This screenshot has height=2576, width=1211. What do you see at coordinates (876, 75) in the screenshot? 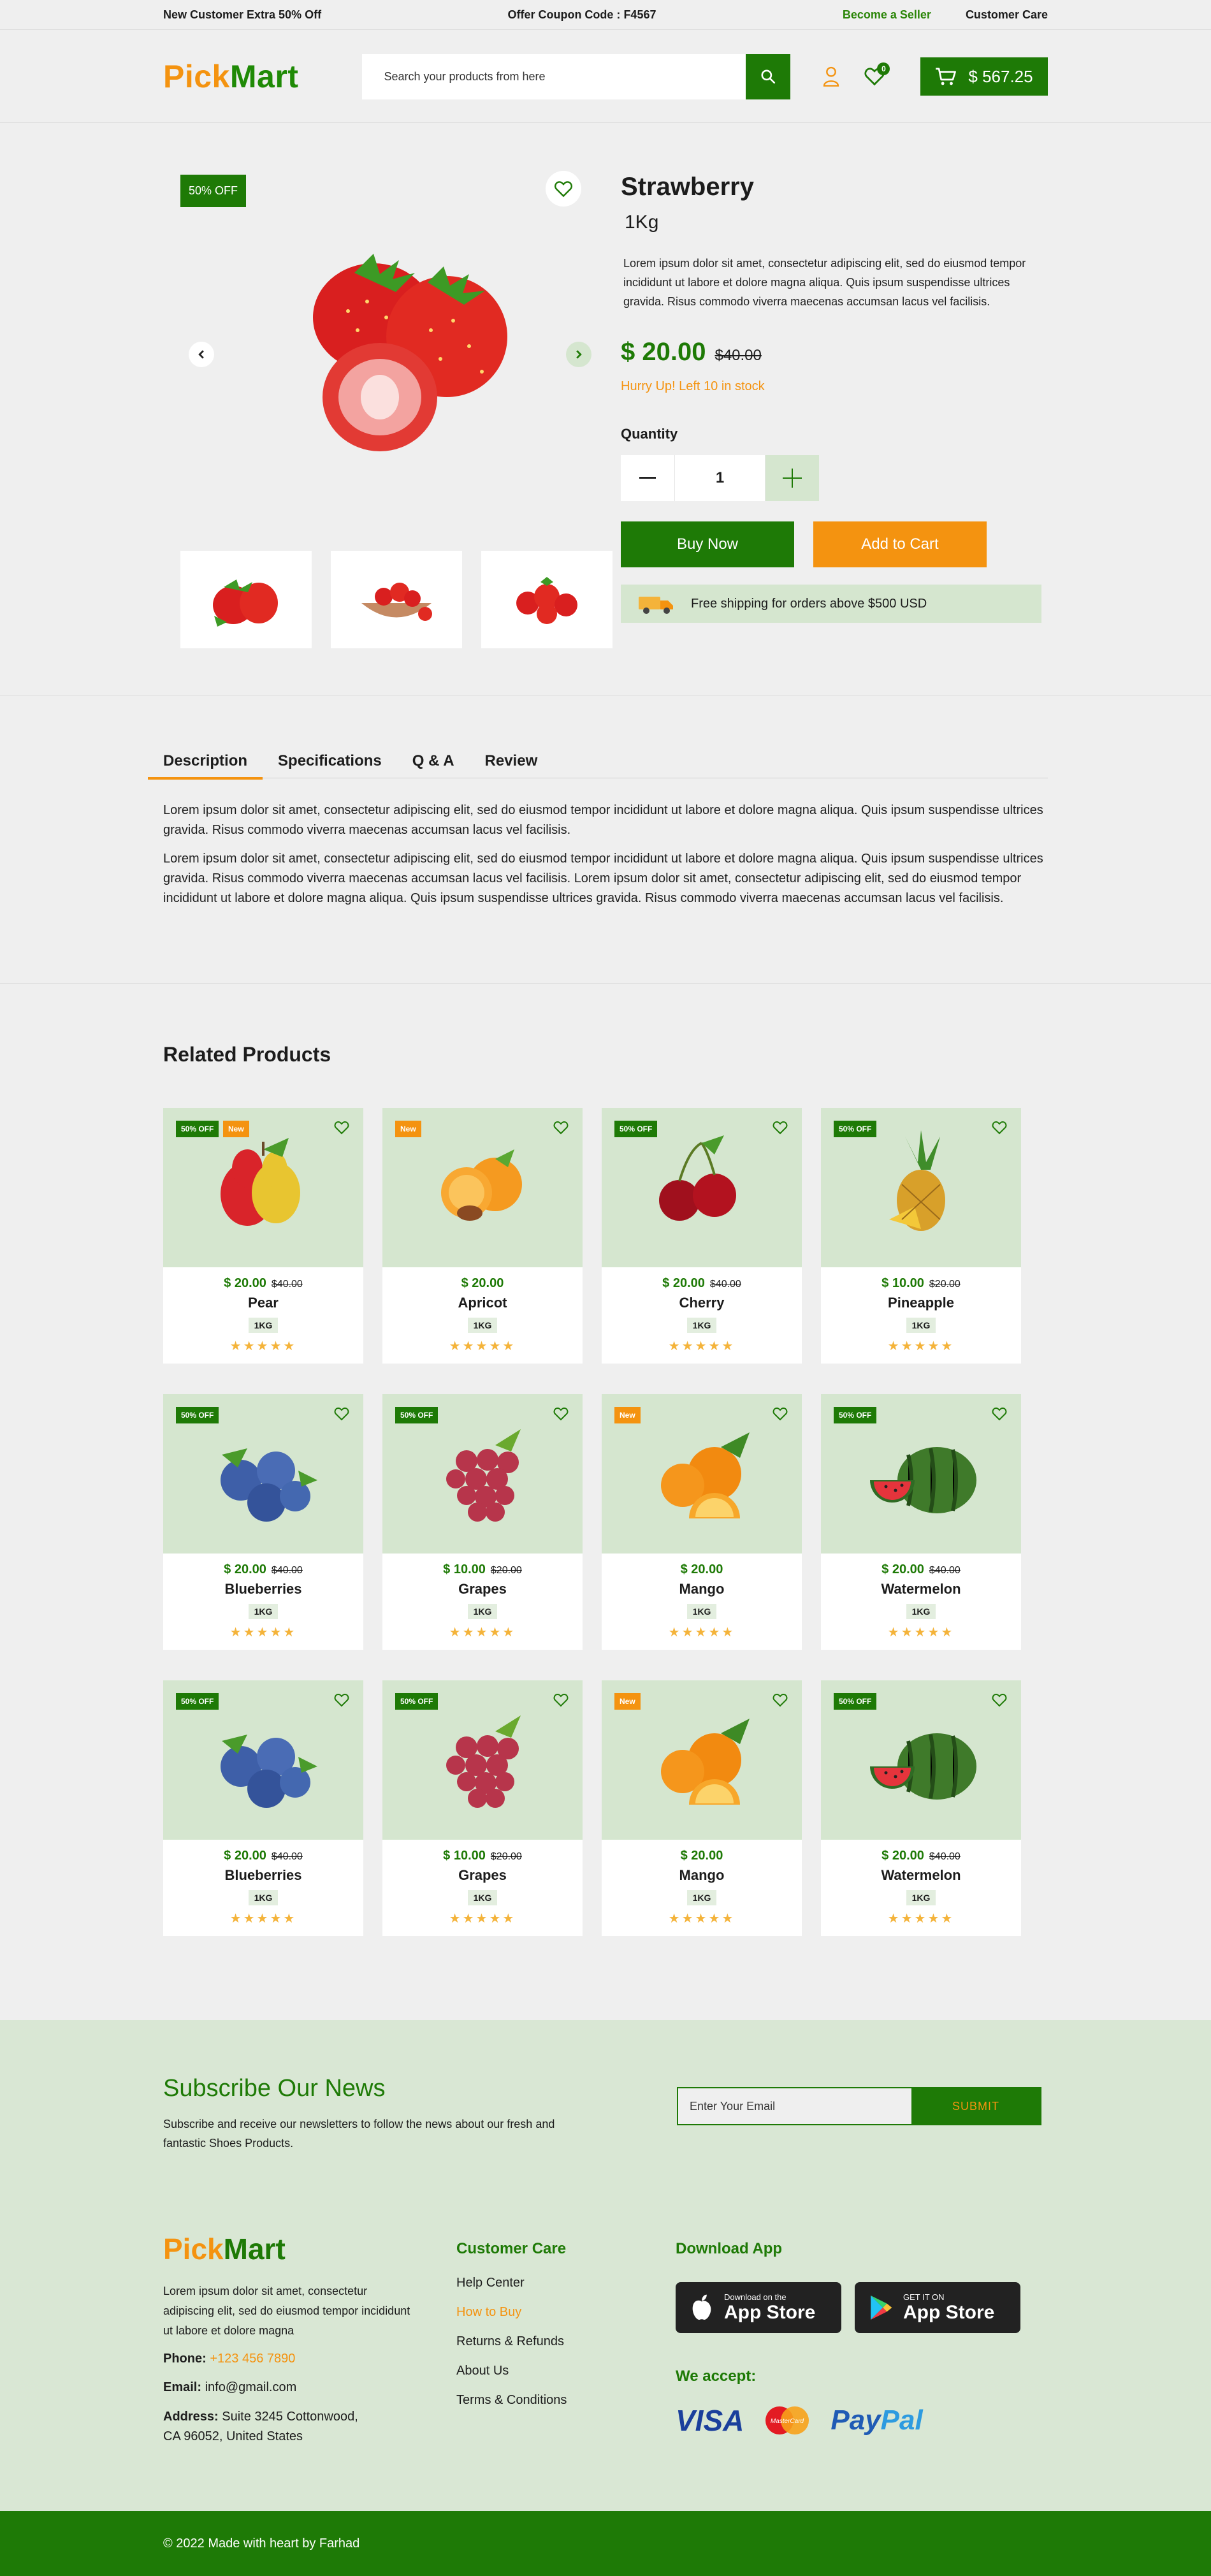
I see `wishlist-button: 0` at bounding box center [876, 75].